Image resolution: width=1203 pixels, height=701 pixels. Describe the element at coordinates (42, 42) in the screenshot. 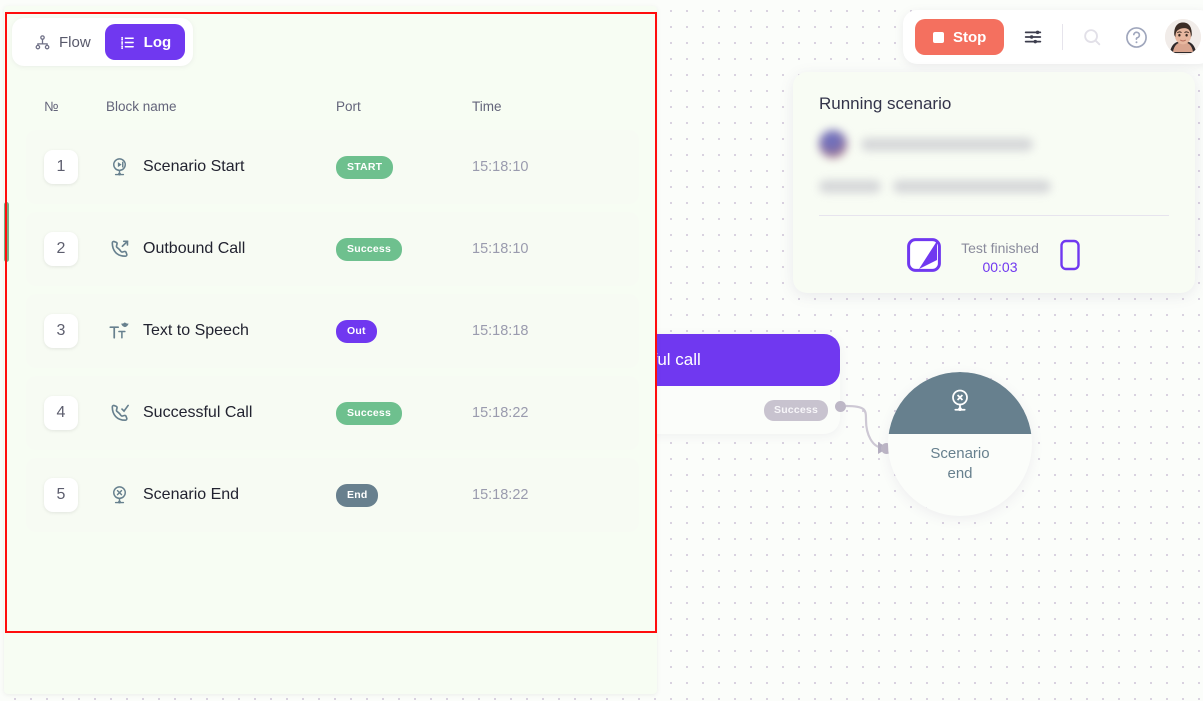

I see `hierarchy-icon` at that location.